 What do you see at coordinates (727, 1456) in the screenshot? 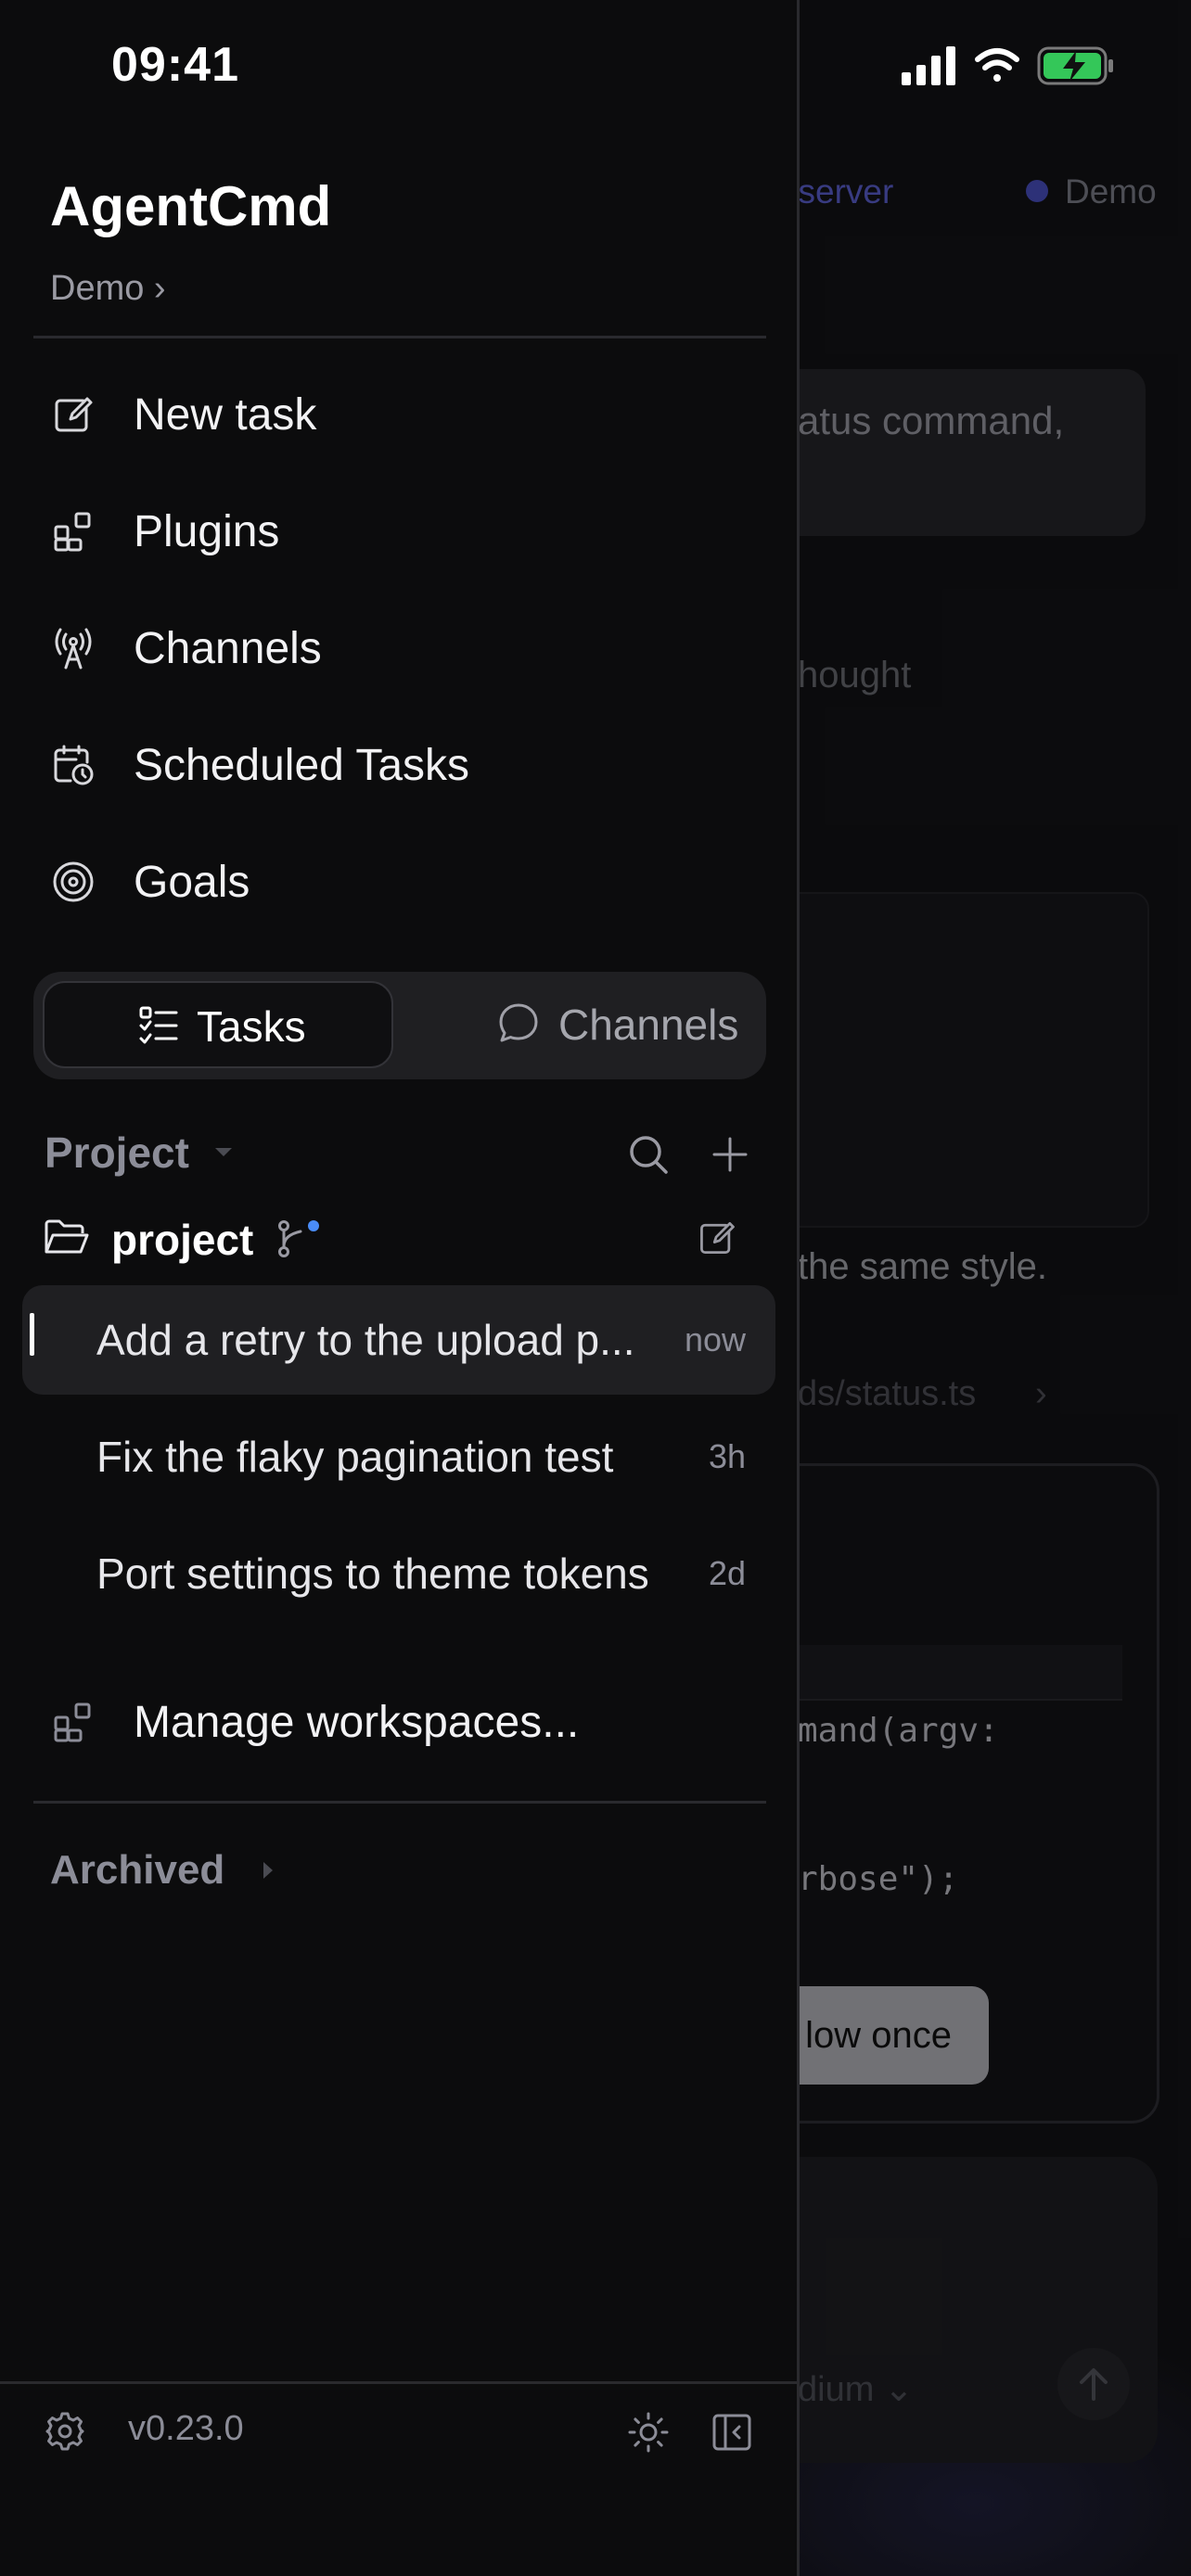
I see `task-time: 3h` at bounding box center [727, 1456].